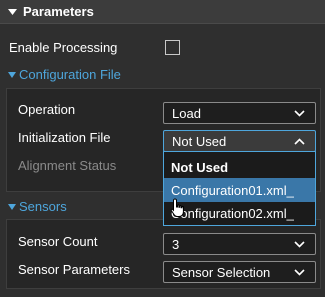  Describe the element at coordinates (70, 74) in the screenshot. I see `configuration-section-title: Configuration File` at that location.